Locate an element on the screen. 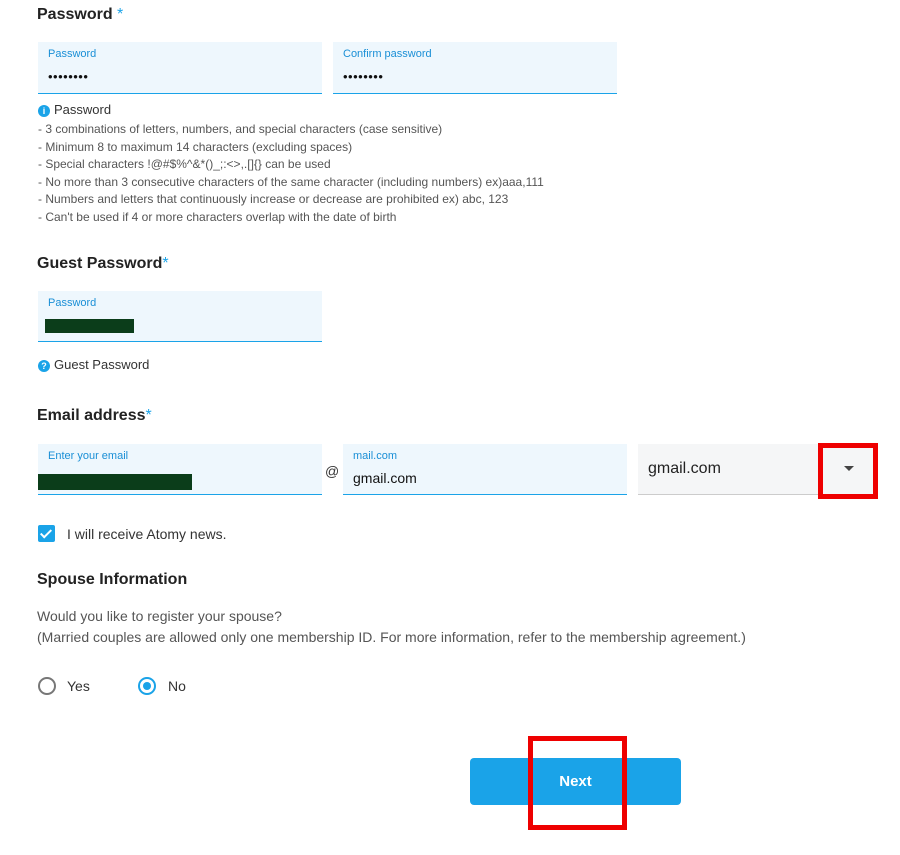  password-info-title: Password is located at coordinates (83, 109).